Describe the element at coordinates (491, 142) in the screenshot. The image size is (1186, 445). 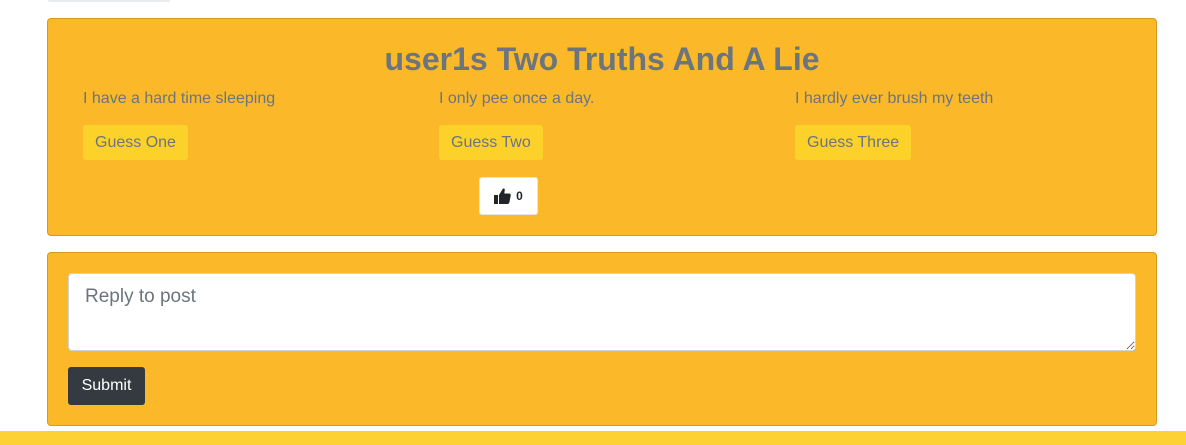
I see `guess-two-button: Guess Two` at that location.